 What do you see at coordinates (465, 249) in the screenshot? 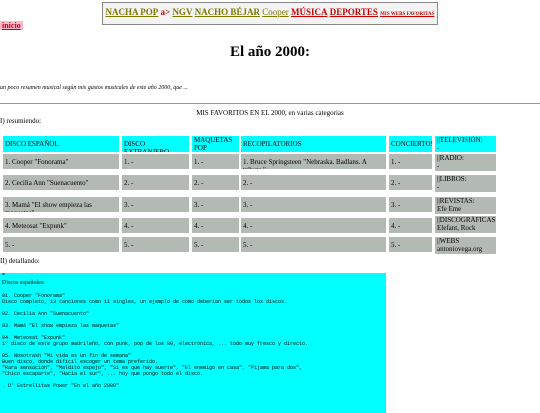
I see `side-value: antoniovega.org` at bounding box center [465, 249].